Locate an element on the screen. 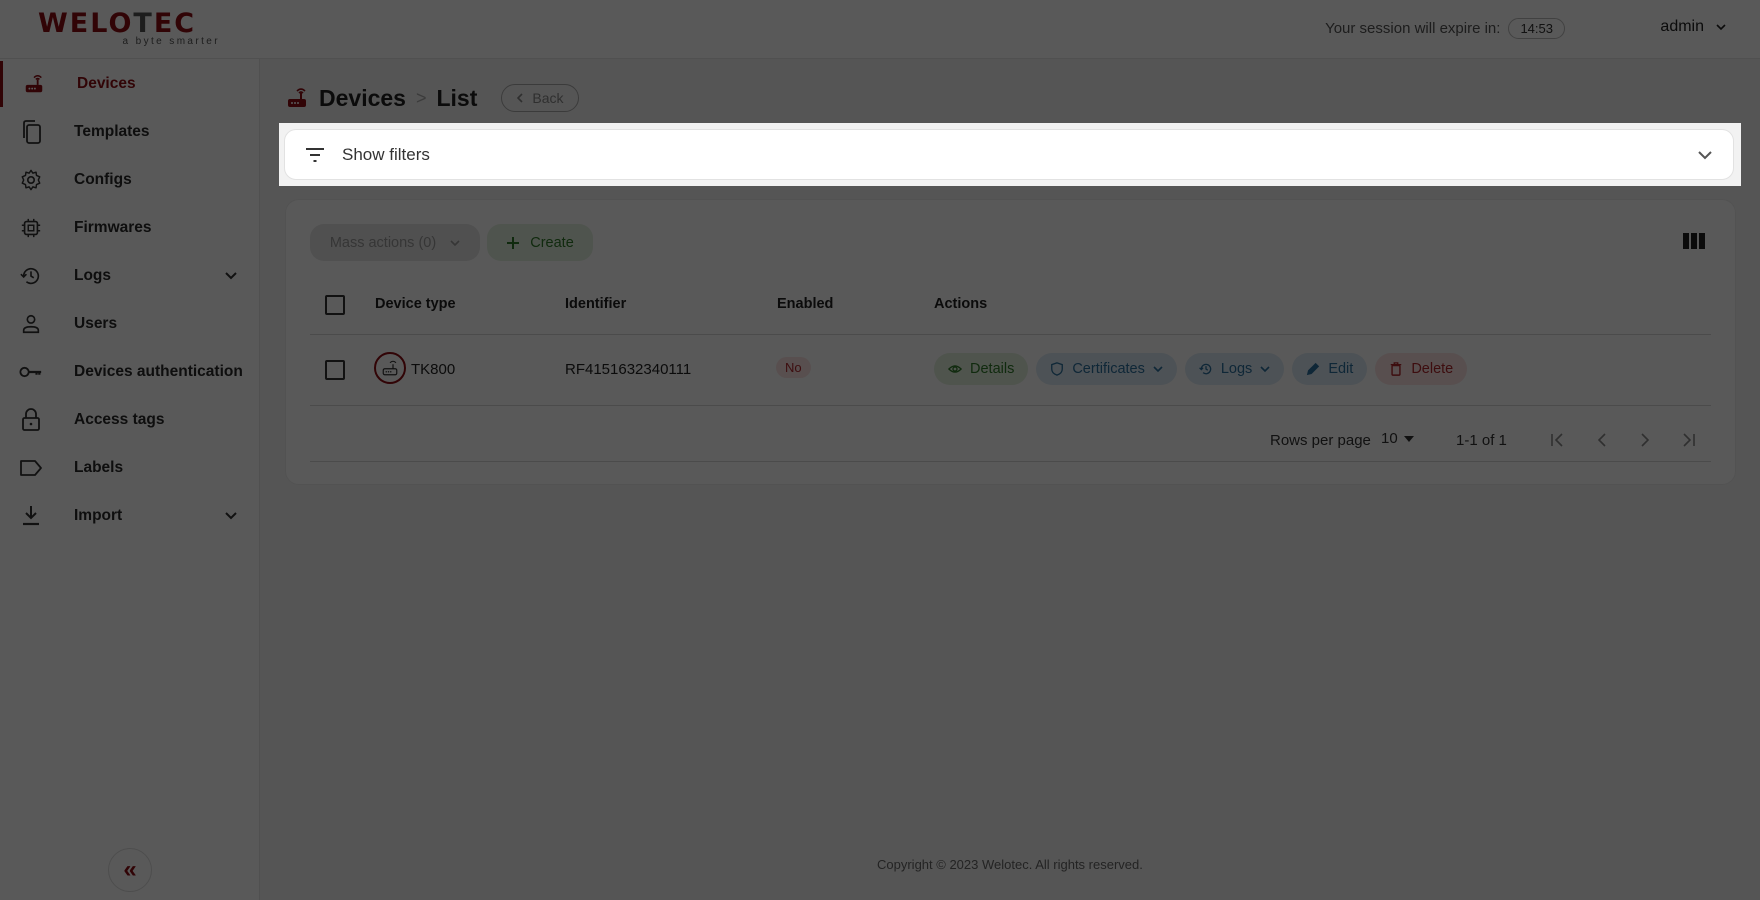  user-menu: admin is located at coordinates (1693, 27).